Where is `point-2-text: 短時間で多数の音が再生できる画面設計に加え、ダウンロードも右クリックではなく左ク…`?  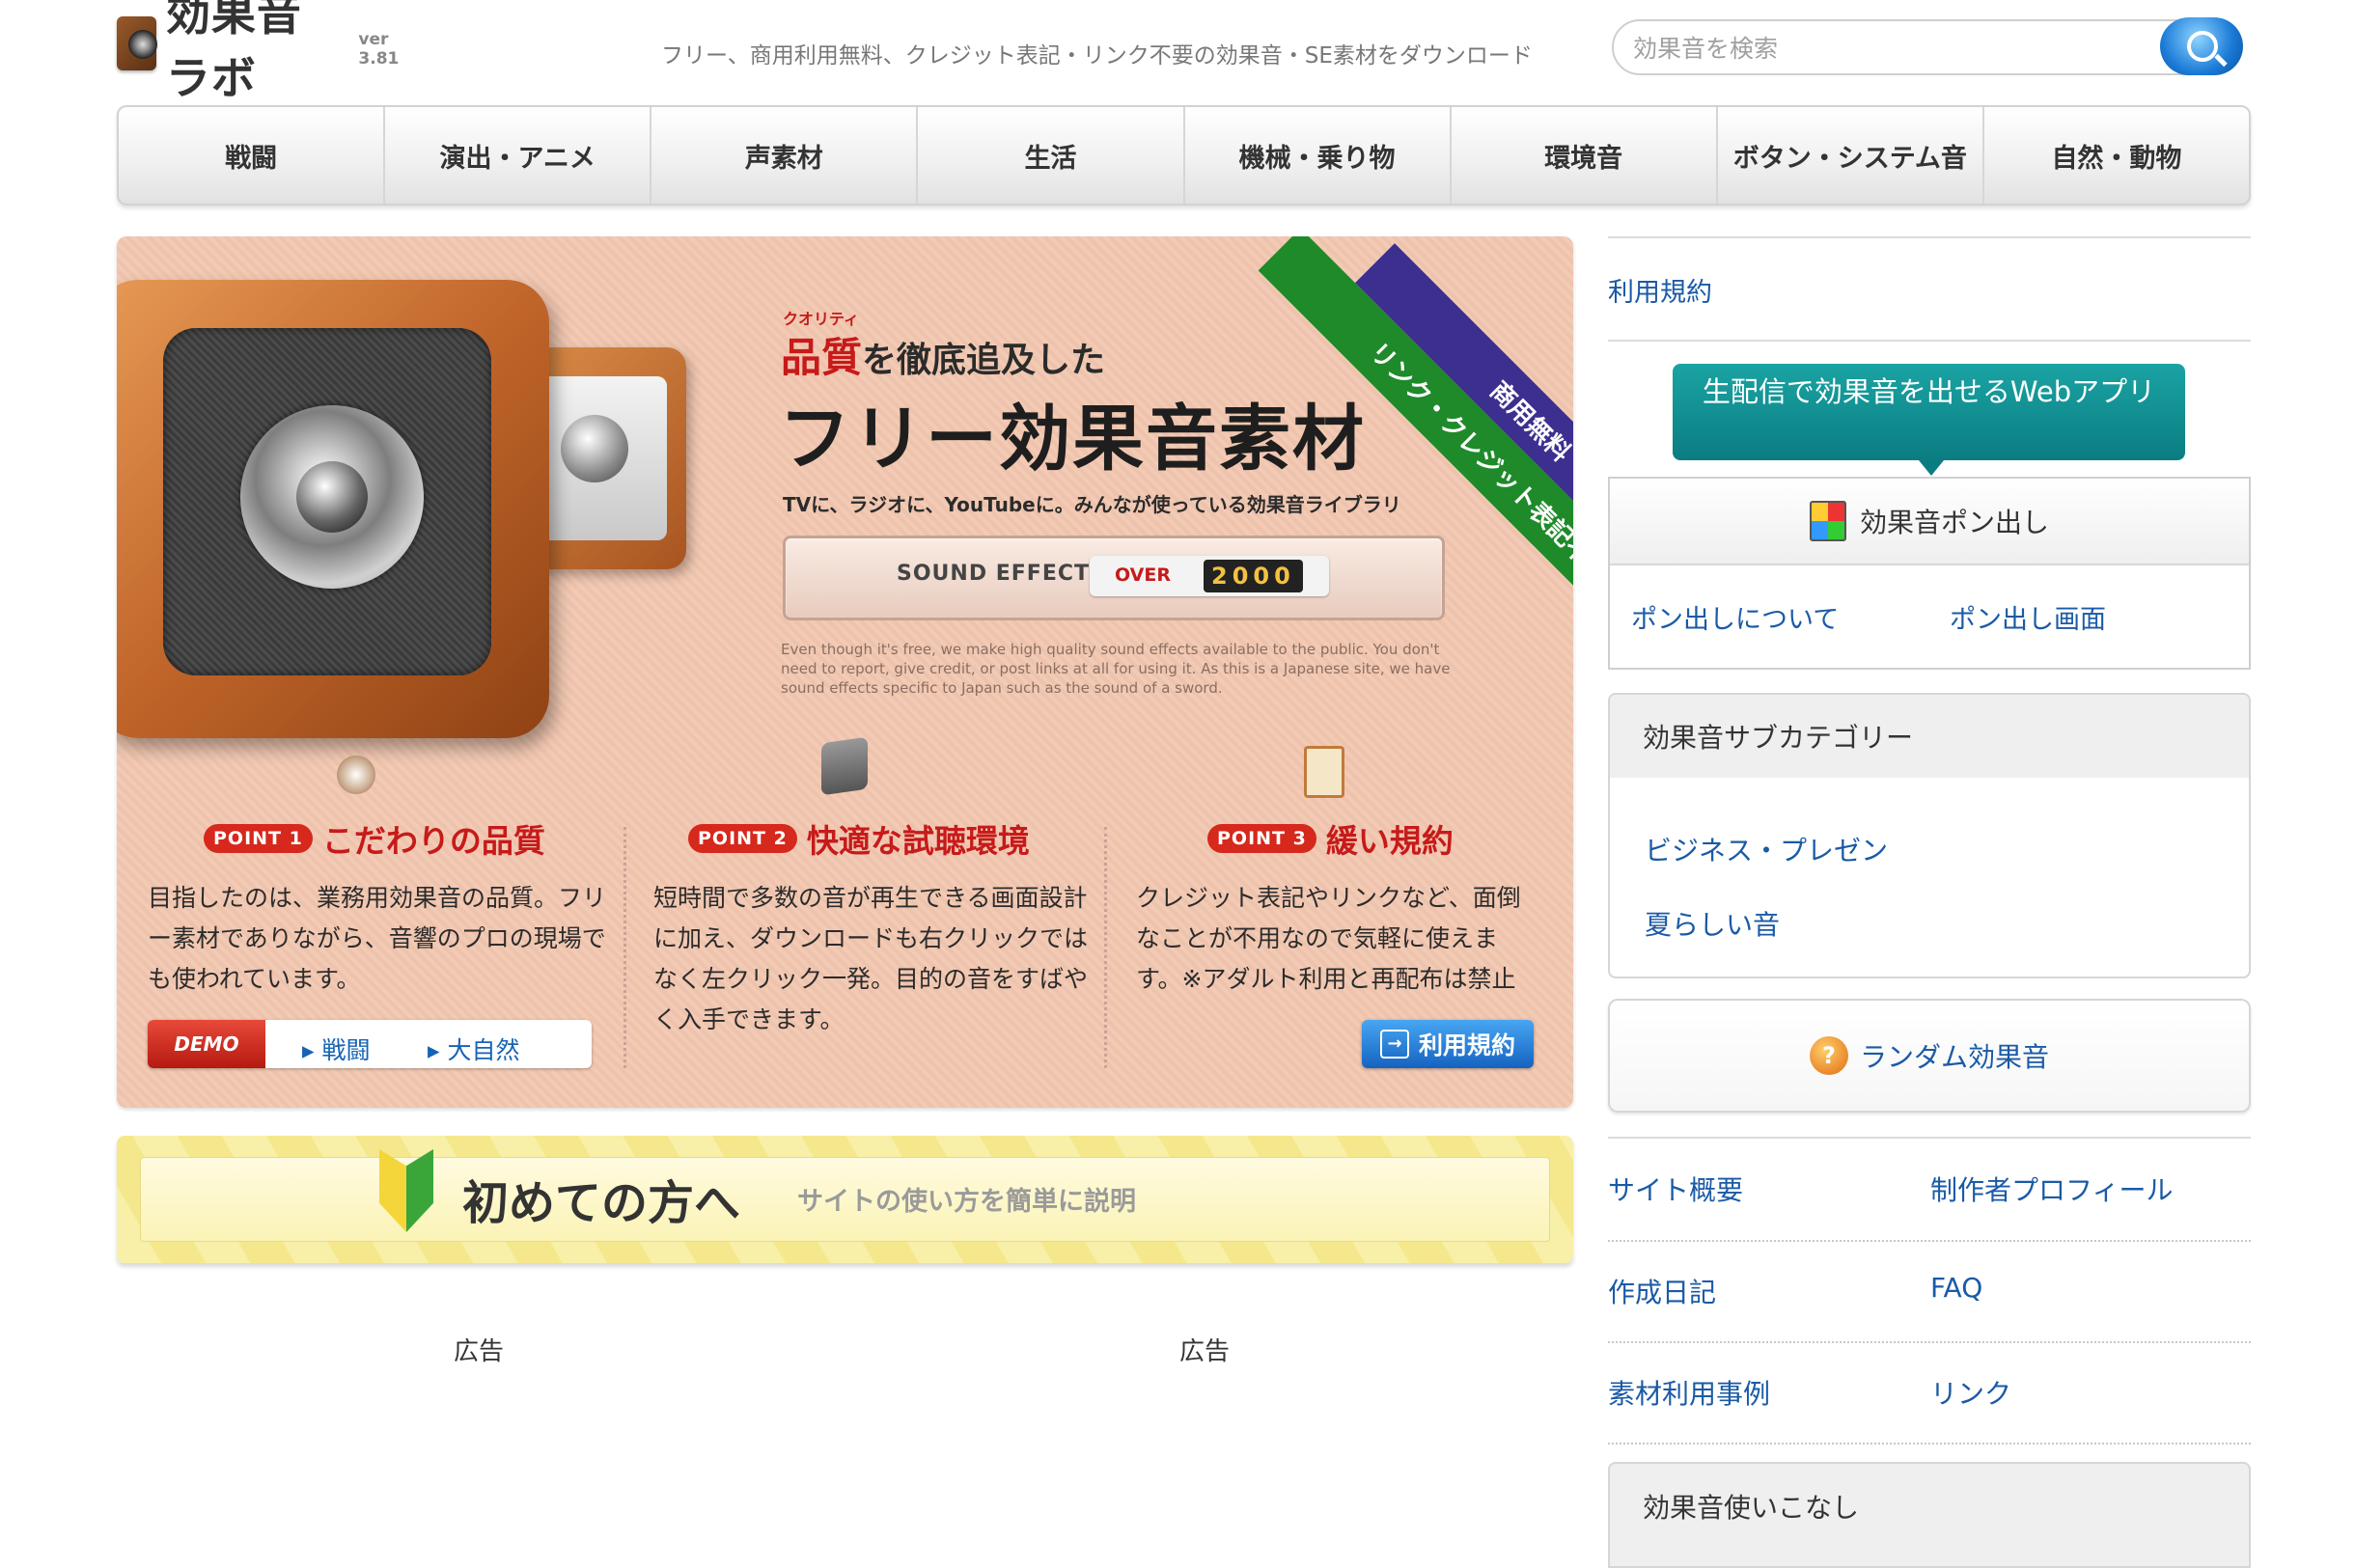 point-2-text: 短時間で多数の音が再生できる画面設計に加え、ダウンロードも右クリックではなく左ク… is located at coordinates (871, 958).